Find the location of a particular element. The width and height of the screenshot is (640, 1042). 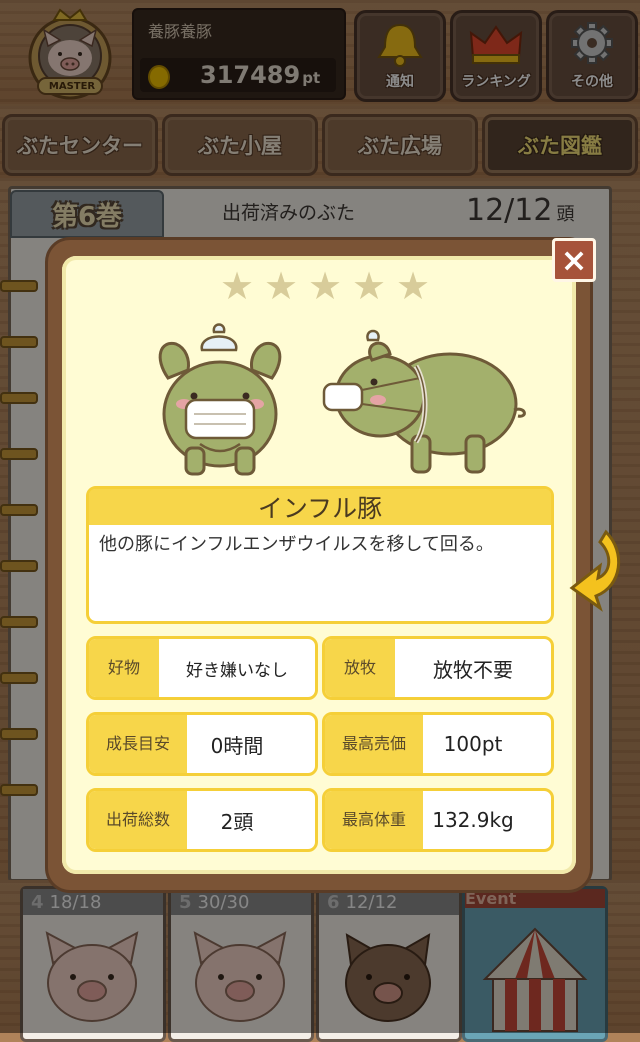

pig-name: インフル豚 is located at coordinates (320, 507).